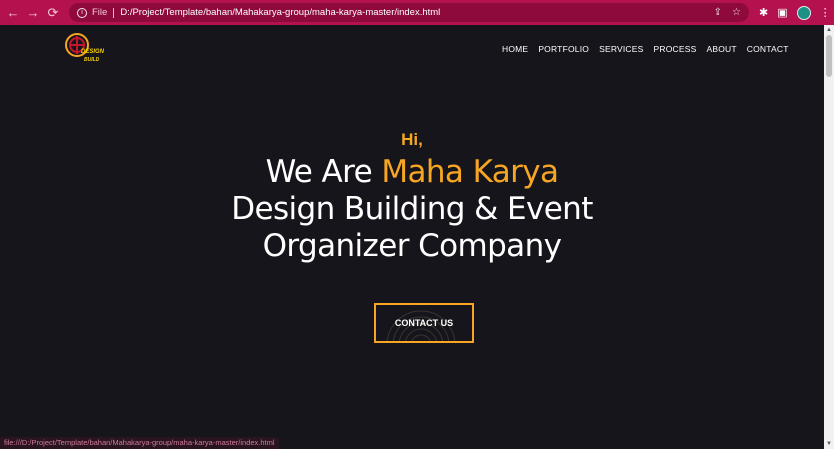  I want to click on nav-process: PROCESS, so click(675, 49).